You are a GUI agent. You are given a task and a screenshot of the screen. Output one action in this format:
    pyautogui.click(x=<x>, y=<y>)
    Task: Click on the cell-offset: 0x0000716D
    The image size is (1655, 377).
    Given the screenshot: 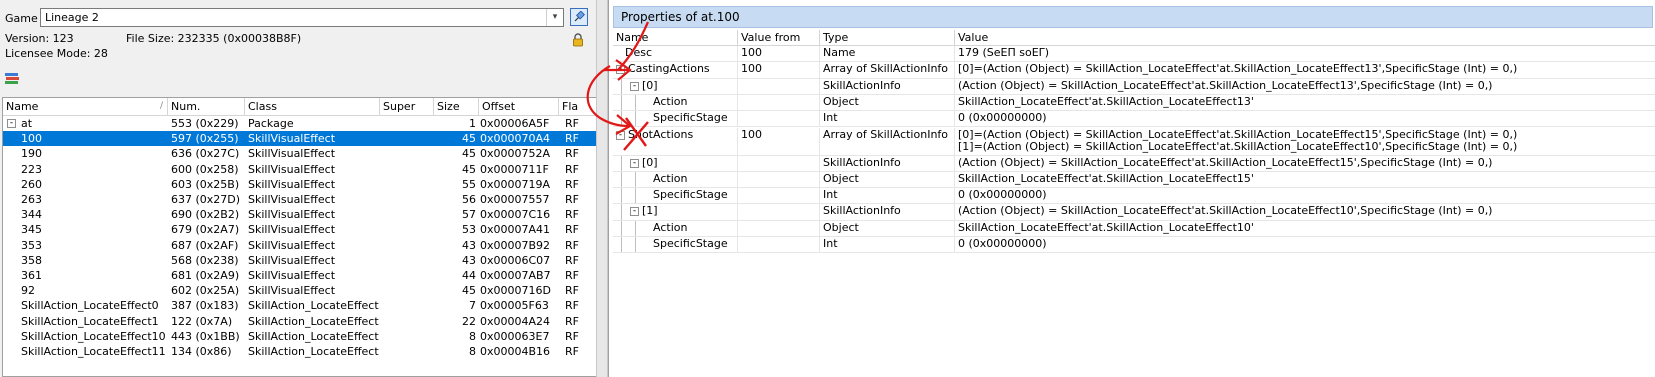 What is the action you would take?
    pyautogui.click(x=515, y=291)
    